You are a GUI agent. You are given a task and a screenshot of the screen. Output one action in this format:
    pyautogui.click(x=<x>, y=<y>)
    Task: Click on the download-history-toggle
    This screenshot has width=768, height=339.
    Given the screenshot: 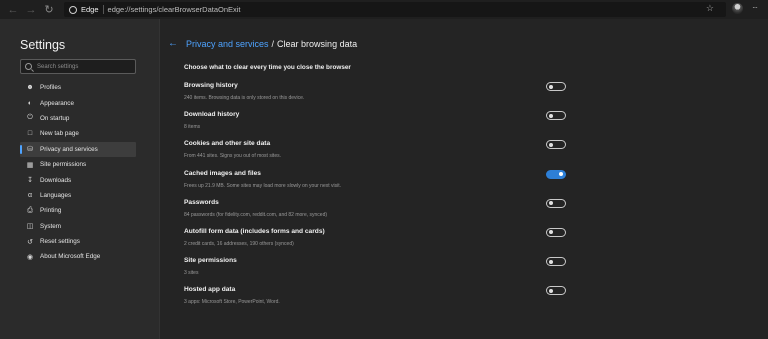 What is the action you would take?
    pyautogui.click(x=556, y=116)
    